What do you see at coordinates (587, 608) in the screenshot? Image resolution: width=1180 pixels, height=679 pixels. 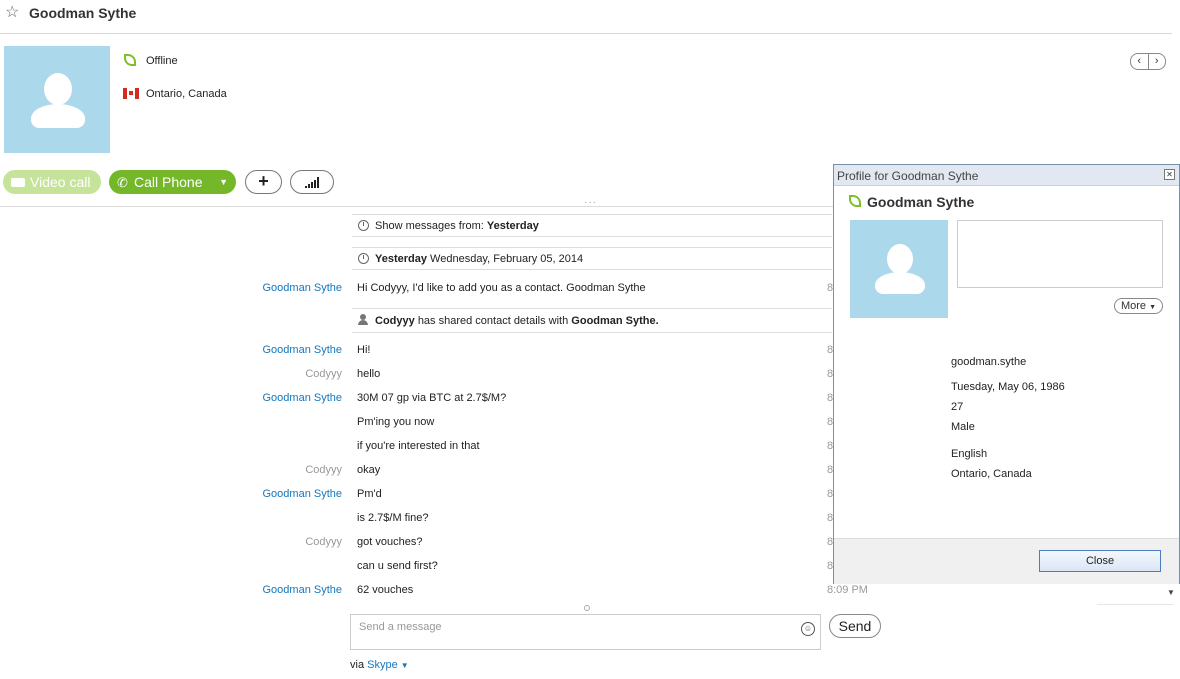 I see `composer-resize-handle` at bounding box center [587, 608].